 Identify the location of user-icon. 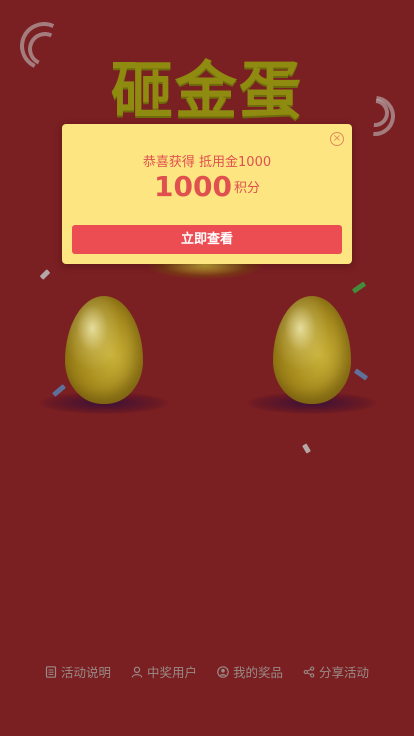
(137, 672).